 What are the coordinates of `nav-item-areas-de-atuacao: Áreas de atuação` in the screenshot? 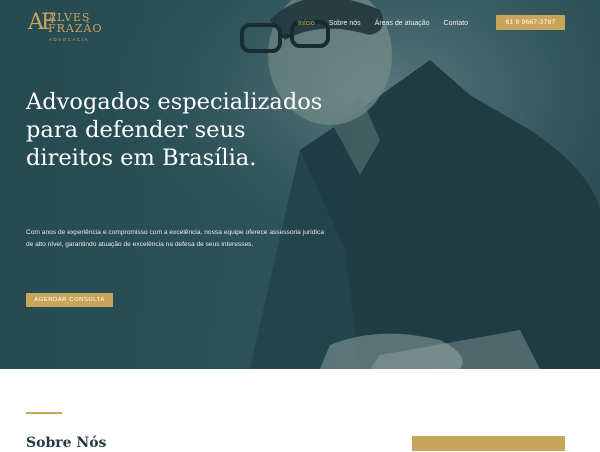 It's located at (402, 24).